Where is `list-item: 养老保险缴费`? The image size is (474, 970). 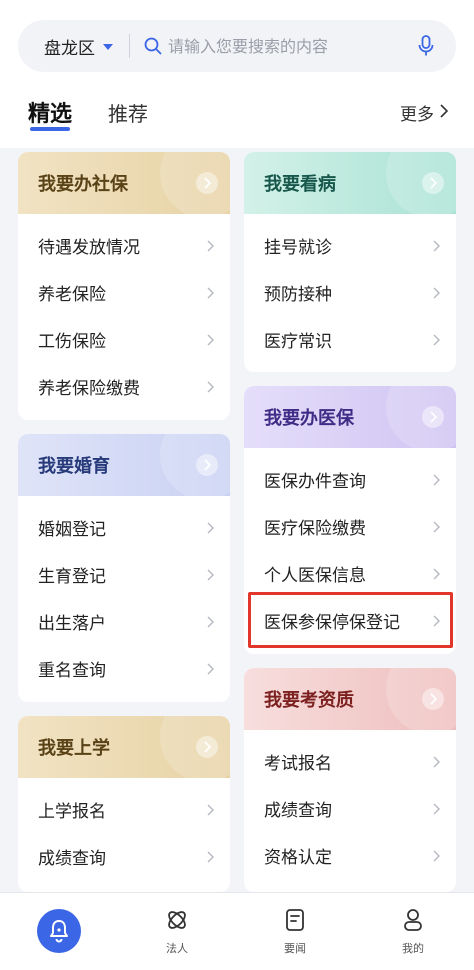 list-item: 养老保险缴费 is located at coordinates (124, 386).